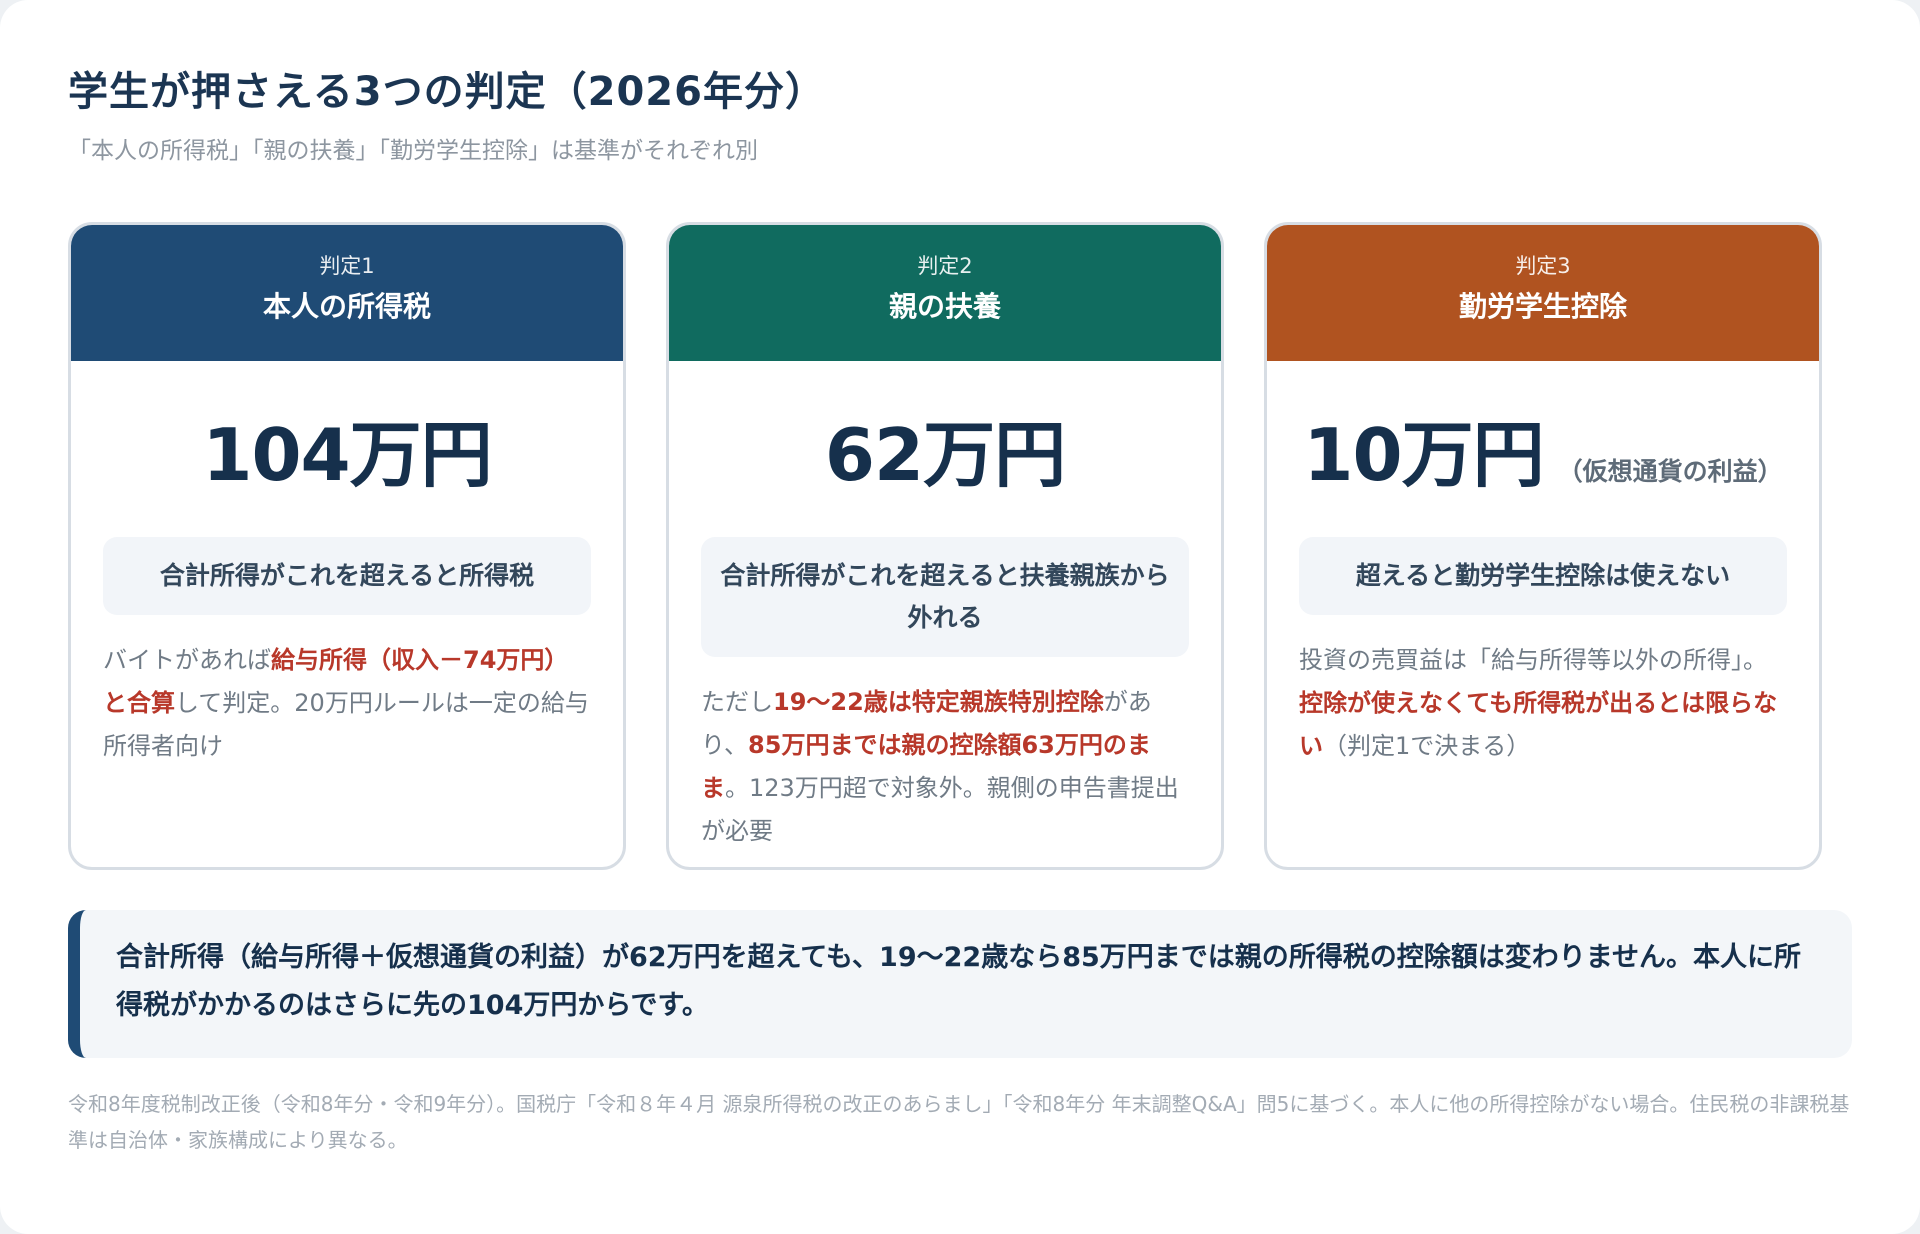  I want to click on card-header: 判定3 勤労学生控除, so click(1543, 293).